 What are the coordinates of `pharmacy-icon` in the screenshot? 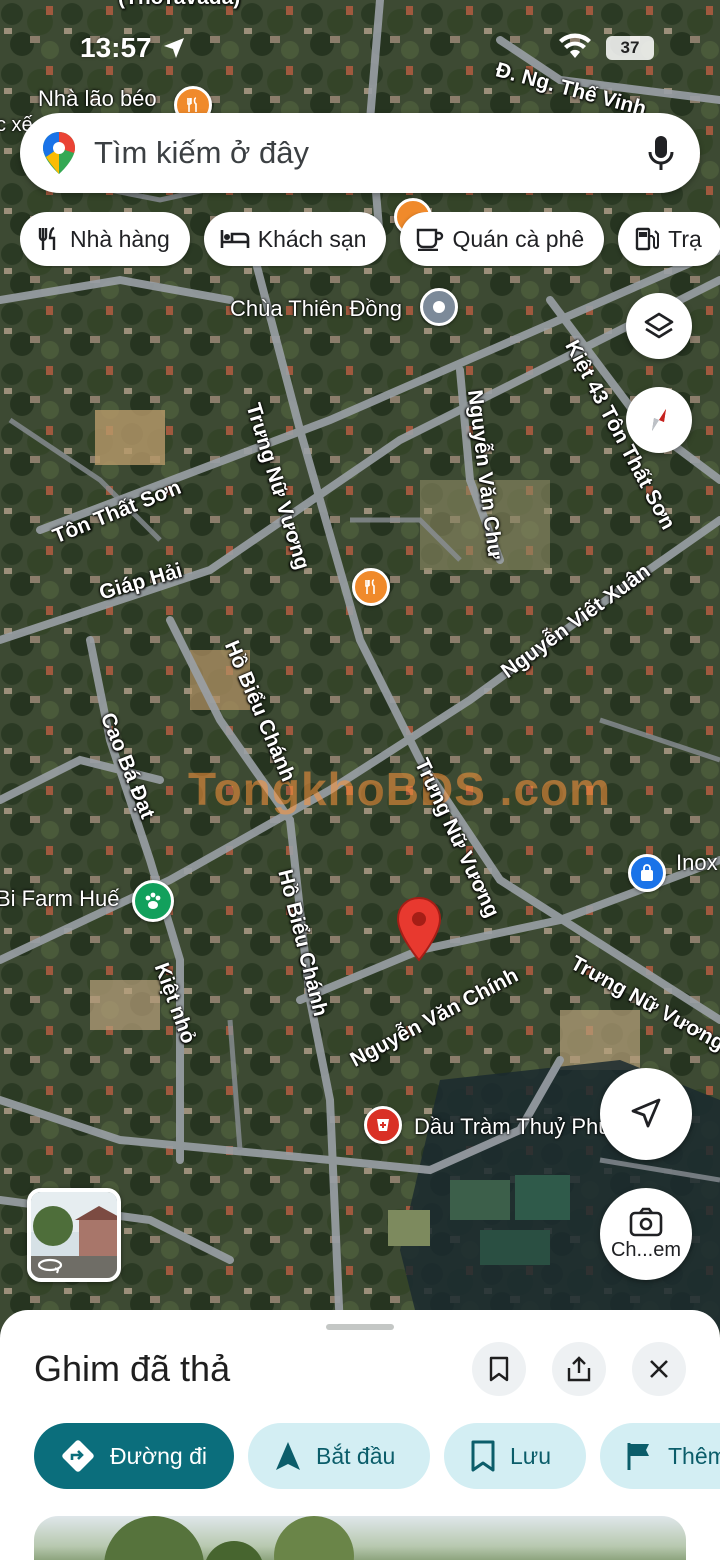 It's located at (383, 1125).